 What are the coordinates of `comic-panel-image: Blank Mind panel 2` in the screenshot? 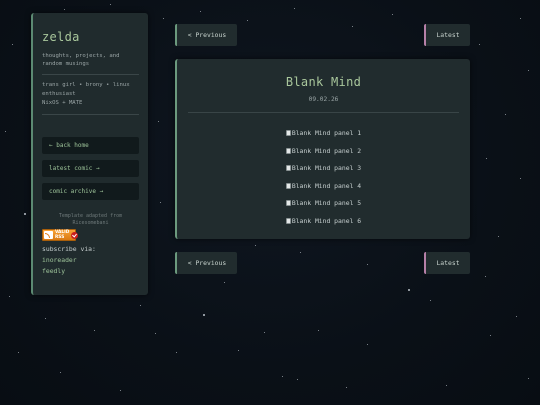 It's located at (323, 152).